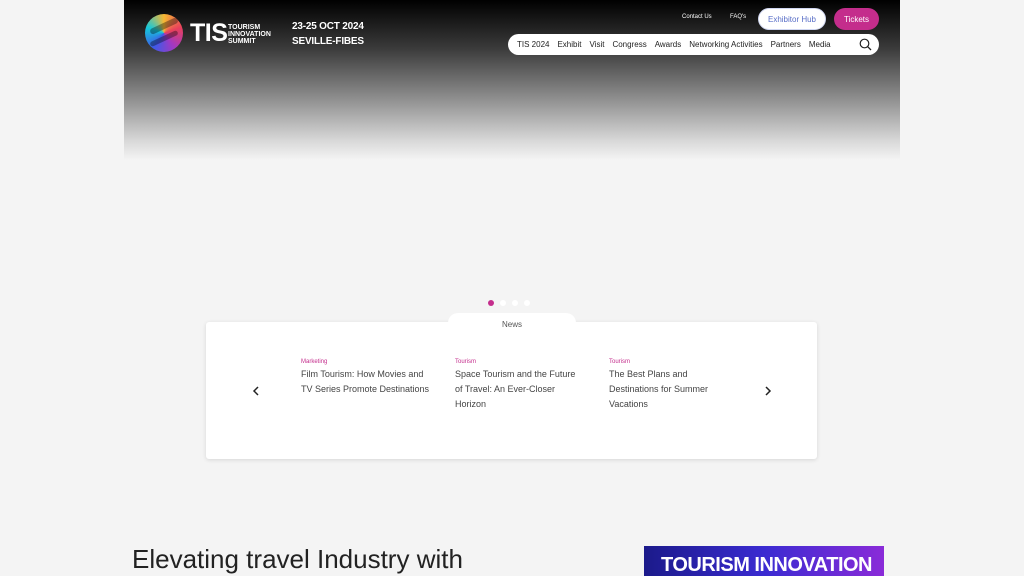 The image size is (1024, 576). Describe the element at coordinates (328, 34) in the screenshot. I see `event-info: 23-25 OCT 2024 SEVILLE-FIBES` at that location.